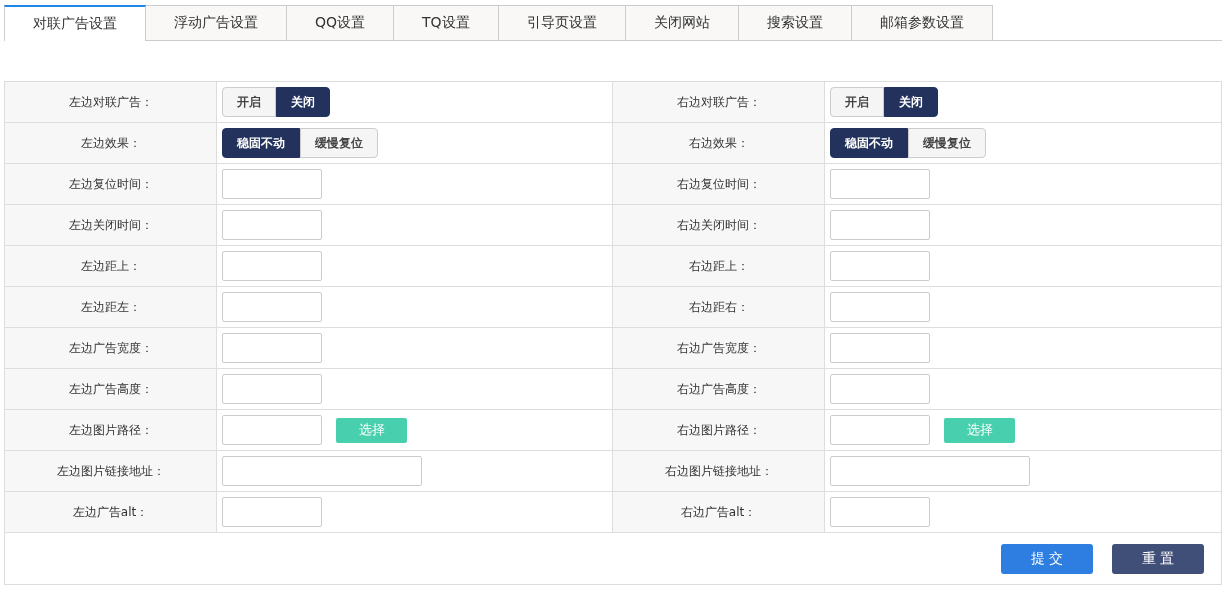 The height and width of the screenshot is (590, 1227). What do you see at coordinates (110, 266) in the screenshot?
I see `field-label: 左边距上：` at bounding box center [110, 266].